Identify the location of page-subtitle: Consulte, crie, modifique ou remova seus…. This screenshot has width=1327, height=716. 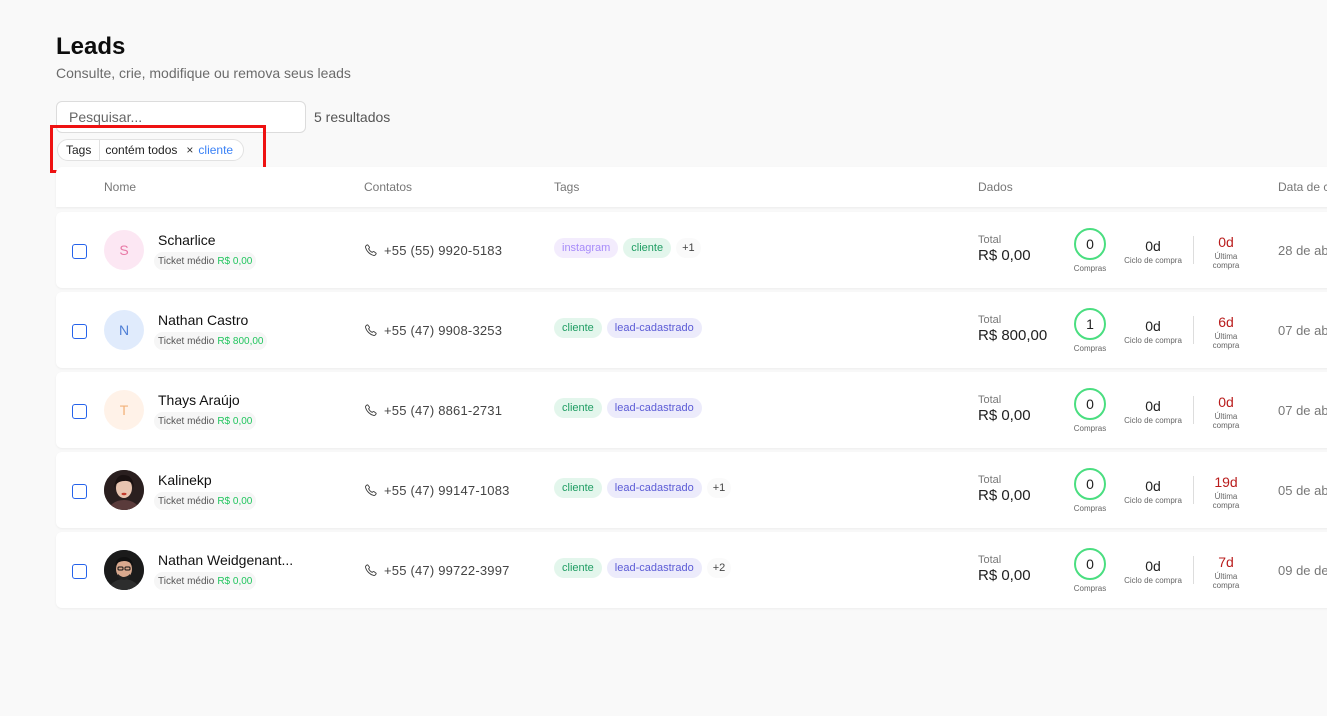
(203, 73).